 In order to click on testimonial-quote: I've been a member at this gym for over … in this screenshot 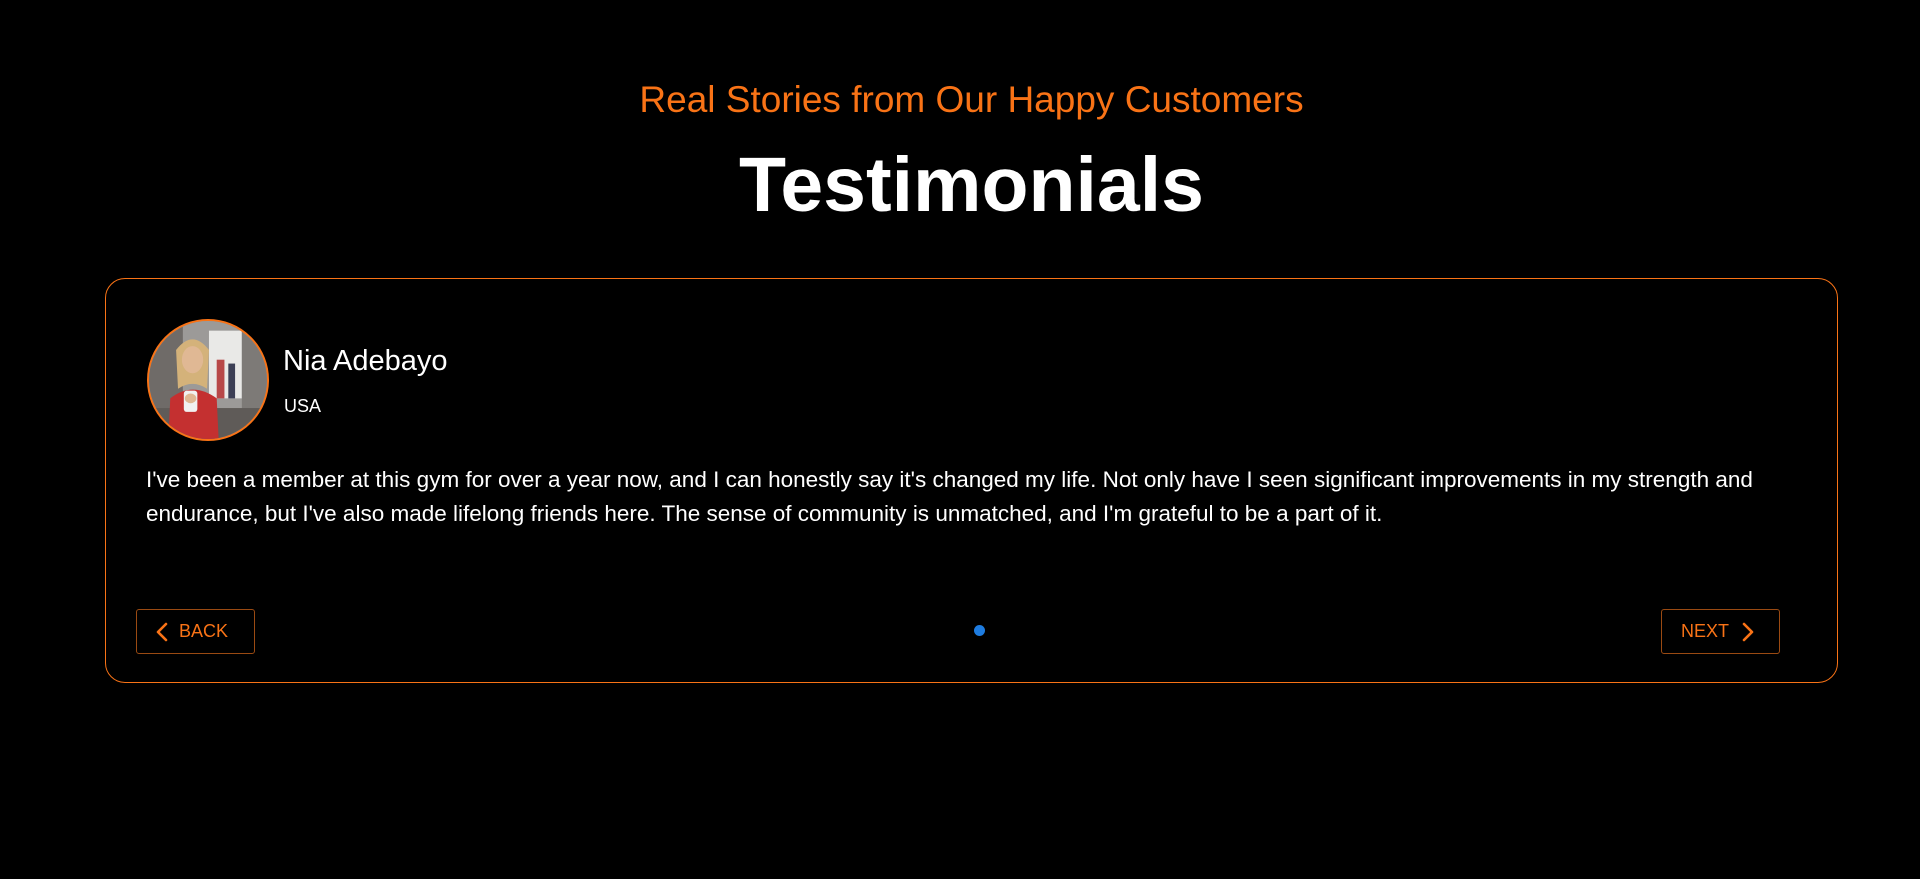, I will do `click(949, 496)`.